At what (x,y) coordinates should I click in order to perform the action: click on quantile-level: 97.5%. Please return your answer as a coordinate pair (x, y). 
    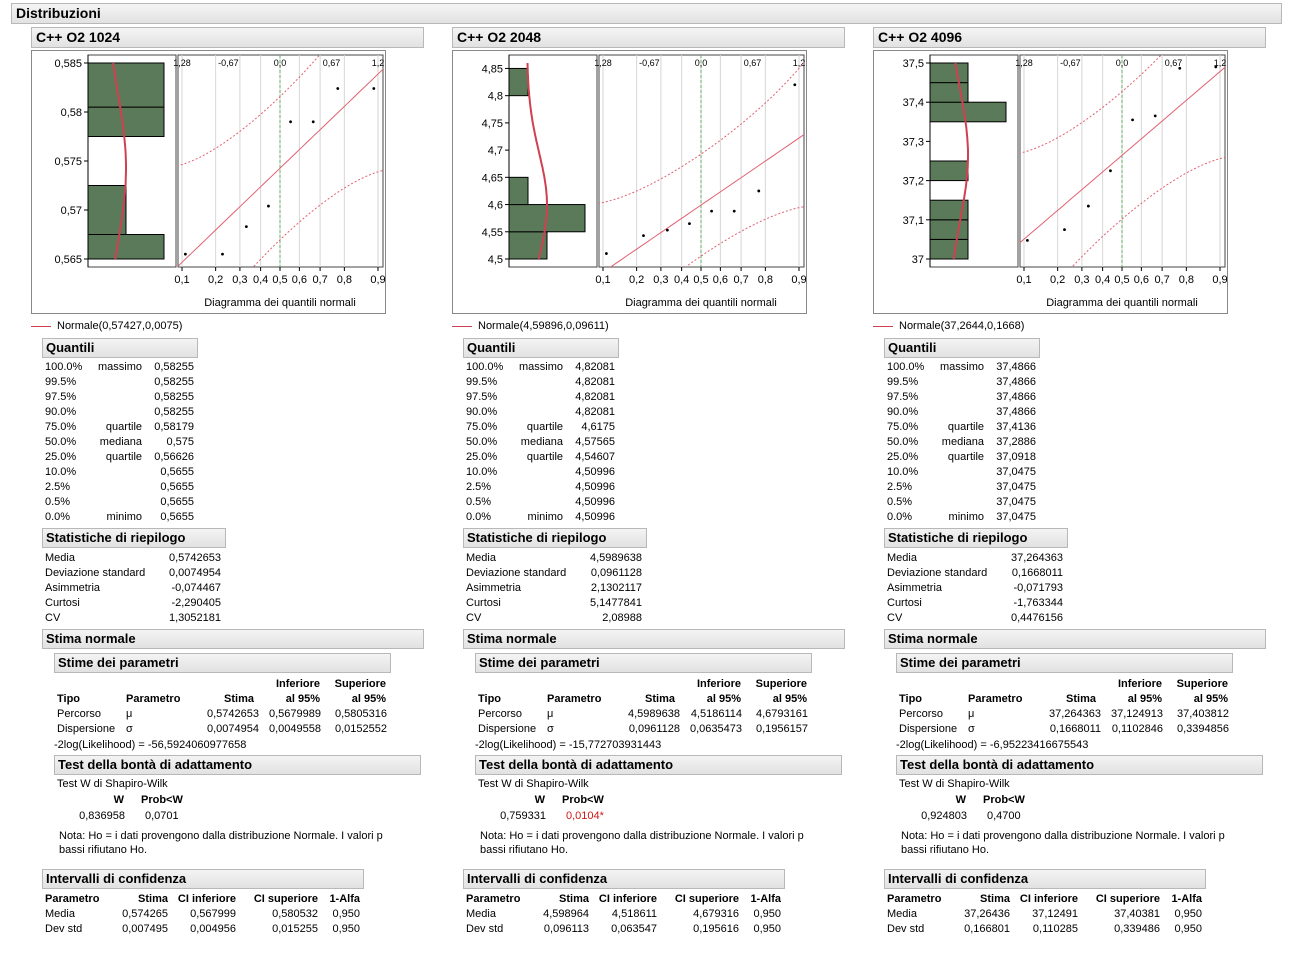
    Looking at the image, I should click on (482, 397).